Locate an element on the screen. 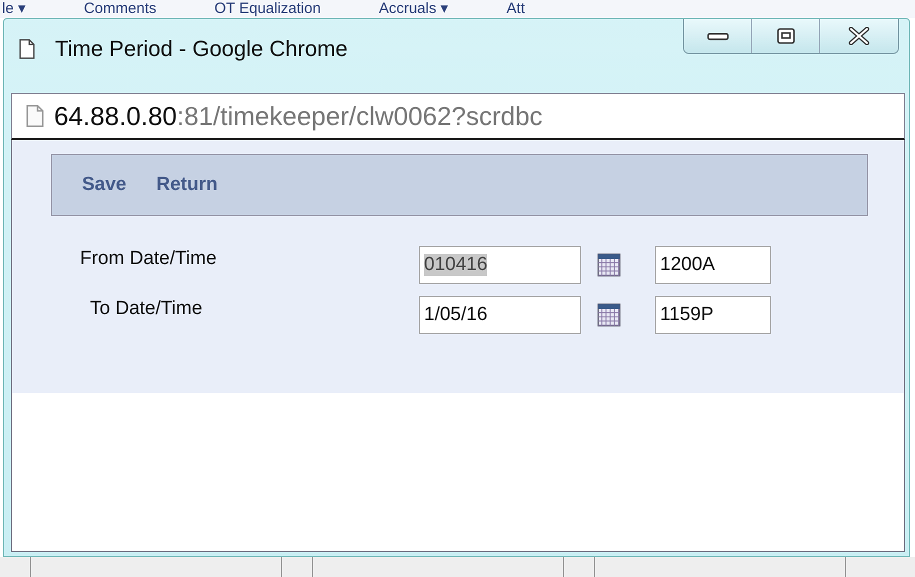 This screenshot has height=577, width=915. maximize-button is located at coordinates (786, 36).